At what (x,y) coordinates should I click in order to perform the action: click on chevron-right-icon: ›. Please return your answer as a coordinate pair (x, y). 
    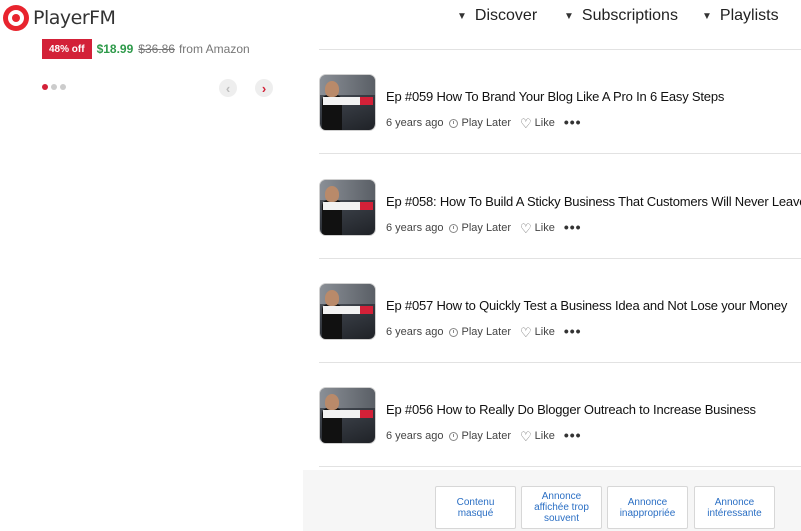
    Looking at the image, I should click on (264, 88).